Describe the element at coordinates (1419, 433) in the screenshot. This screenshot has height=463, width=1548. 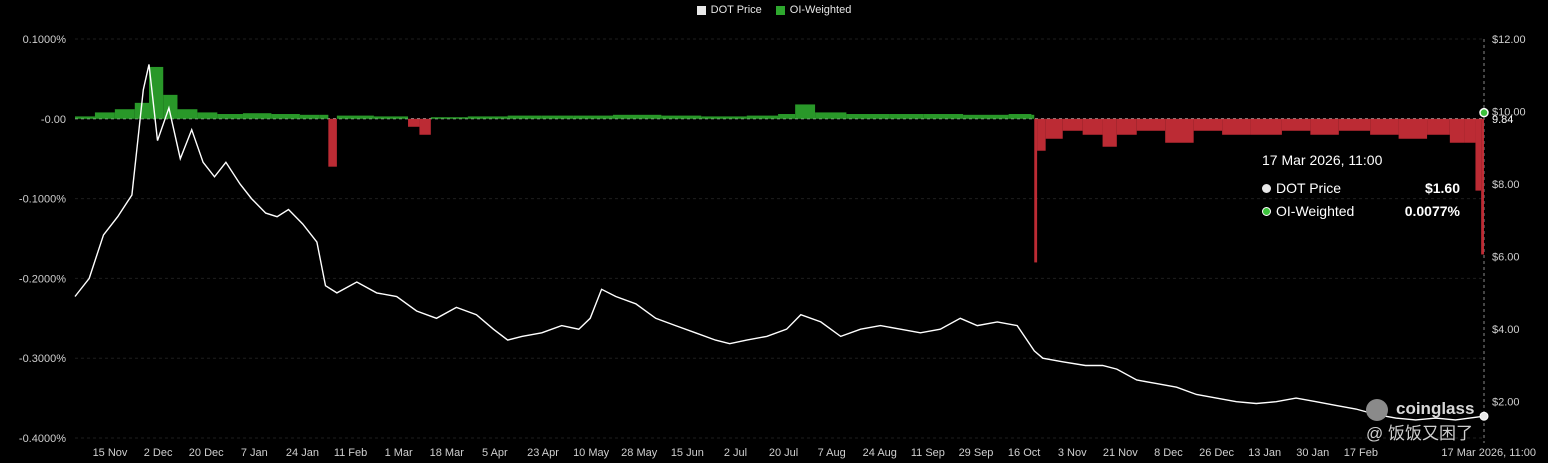
I see `watermark-sub: @ 饭饭又困了` at that location.